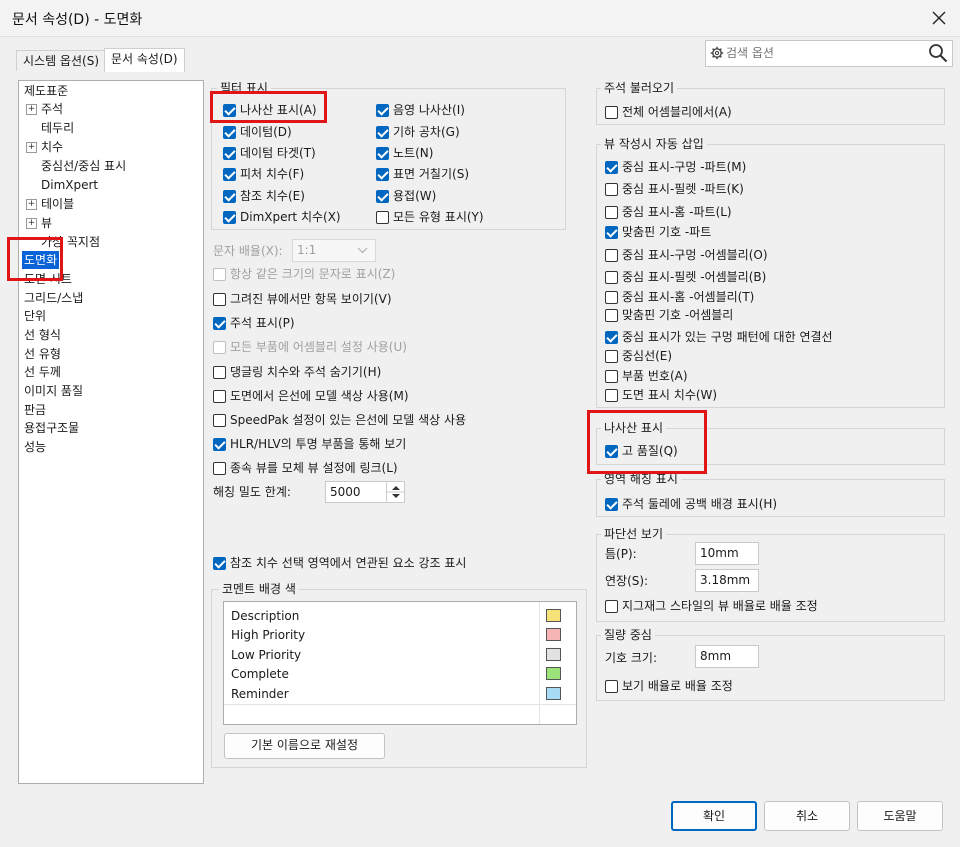  I want to click on highlight-associated-checkbox: 참조 치수 선택 영역에서 연관된 요소 강조 표시, so click(339, 563).